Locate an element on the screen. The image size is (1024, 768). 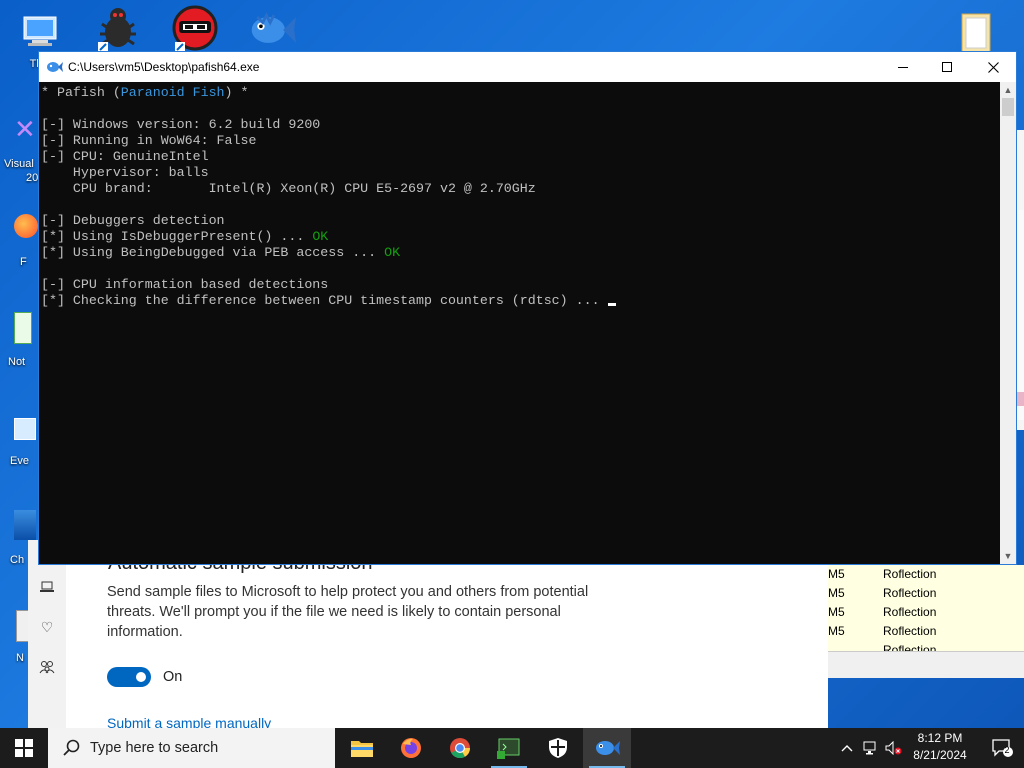
folder-icon is located at coordinates (976, 32).